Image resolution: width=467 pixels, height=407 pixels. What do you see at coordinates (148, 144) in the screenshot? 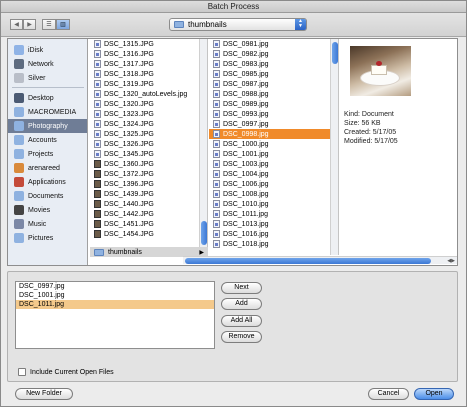
I see `file-row: DSC_1326.JPG` at bounding box center [148, 144].